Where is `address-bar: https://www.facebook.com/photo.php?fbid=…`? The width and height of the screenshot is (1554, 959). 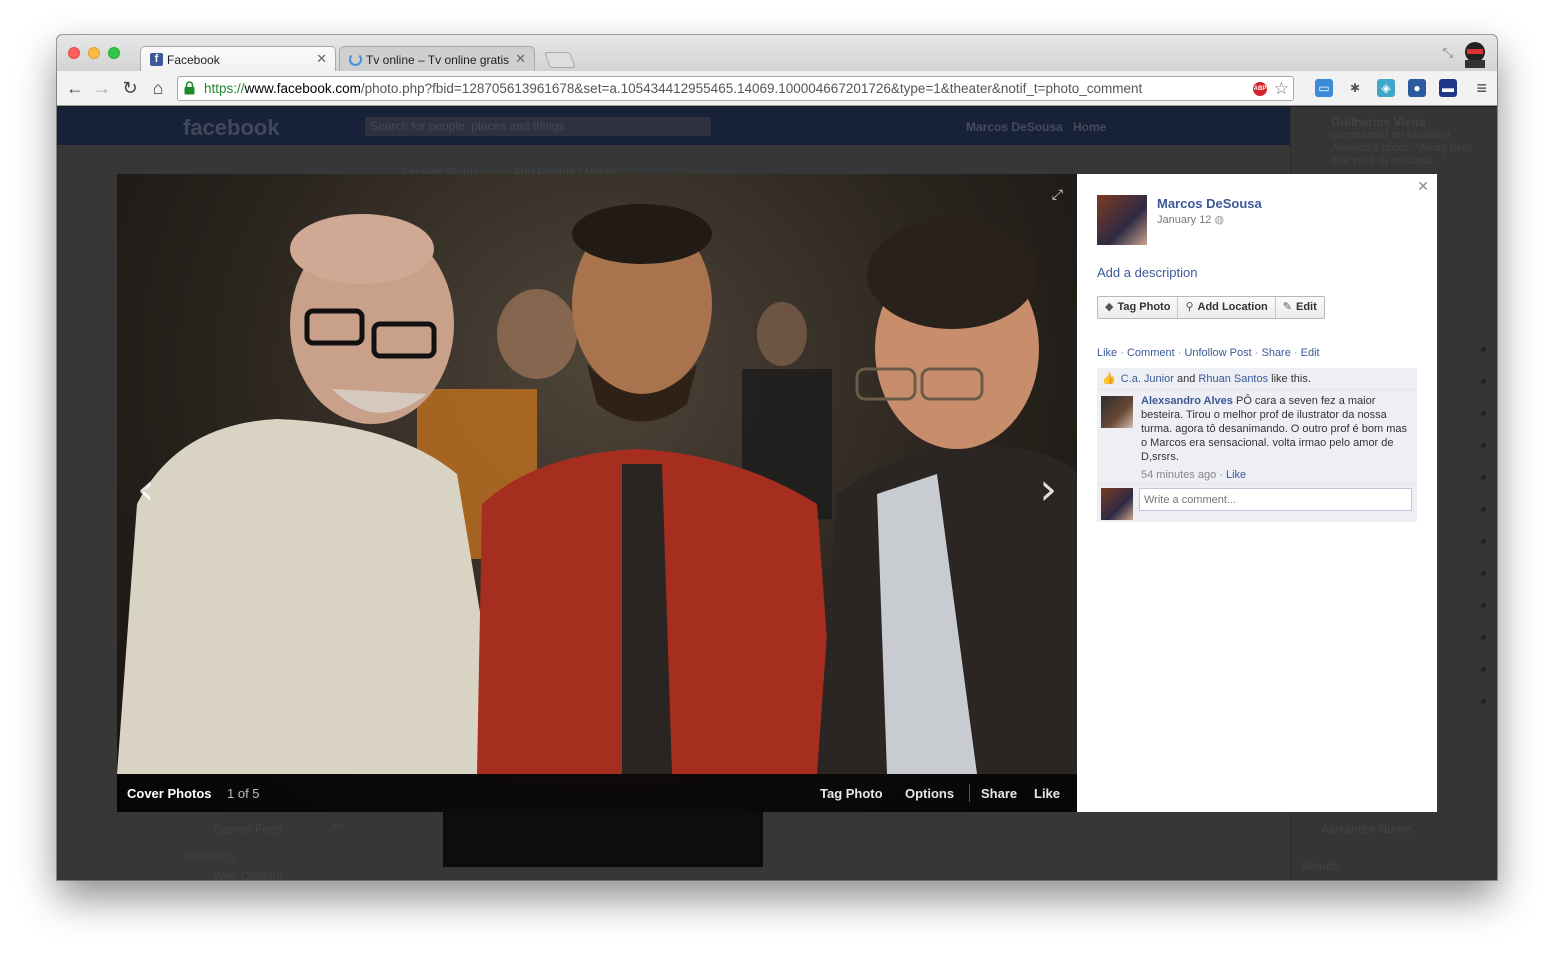 address-bar: https://www.facebook.com/photo.php?fbid=… is located at coordinates (735, 88).